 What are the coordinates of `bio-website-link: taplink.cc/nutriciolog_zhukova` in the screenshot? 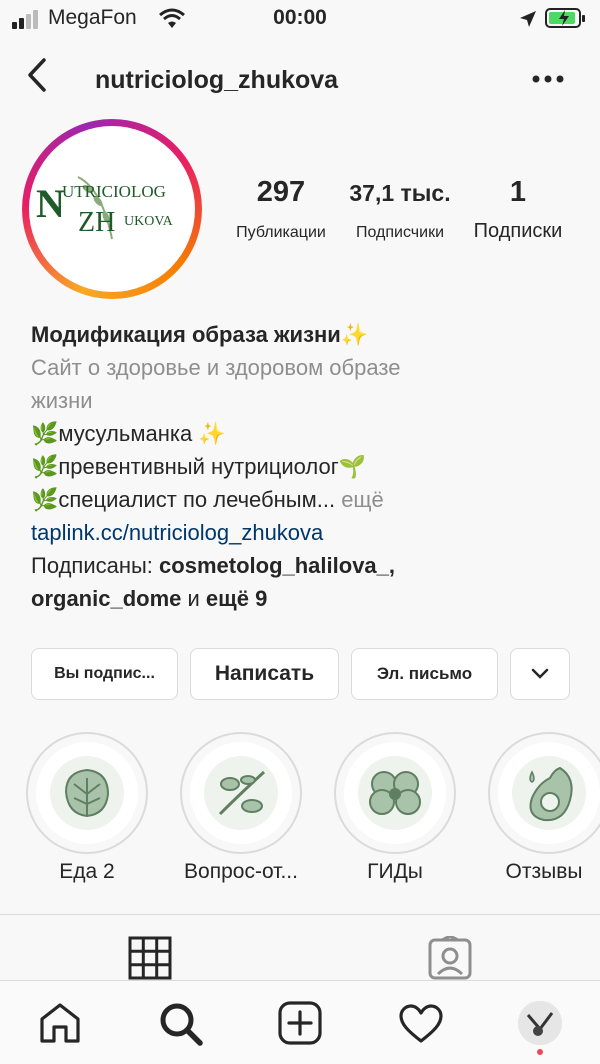 It's located at (301, 532).